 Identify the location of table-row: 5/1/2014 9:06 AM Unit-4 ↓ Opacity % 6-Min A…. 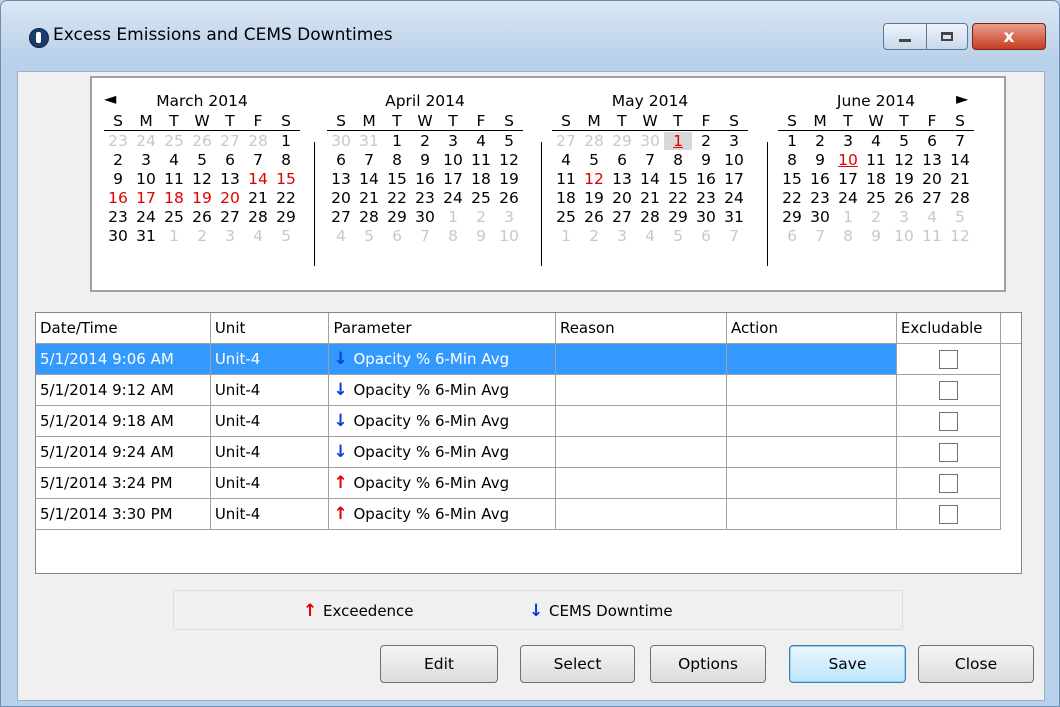
(528, 359).